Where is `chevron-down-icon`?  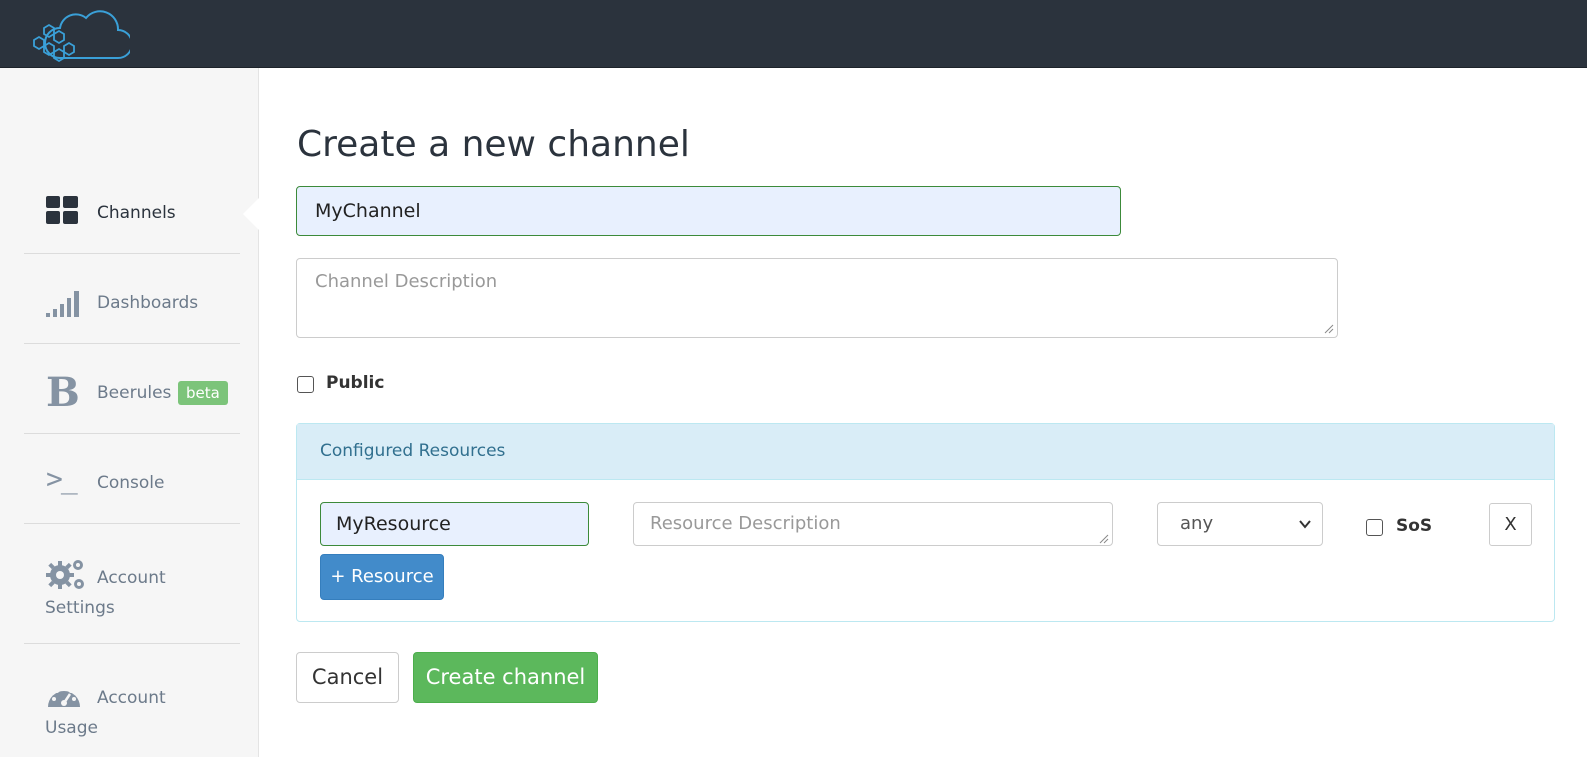
chevron-down-icon is located at coordinates (1305, 524).